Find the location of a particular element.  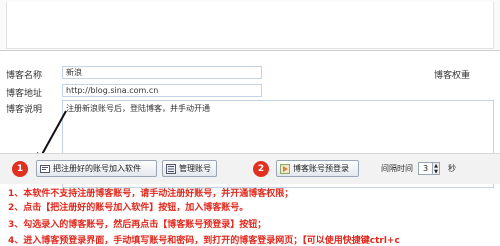

manage-accounts-label: 管理账号 is located at coordinates (195, 168).